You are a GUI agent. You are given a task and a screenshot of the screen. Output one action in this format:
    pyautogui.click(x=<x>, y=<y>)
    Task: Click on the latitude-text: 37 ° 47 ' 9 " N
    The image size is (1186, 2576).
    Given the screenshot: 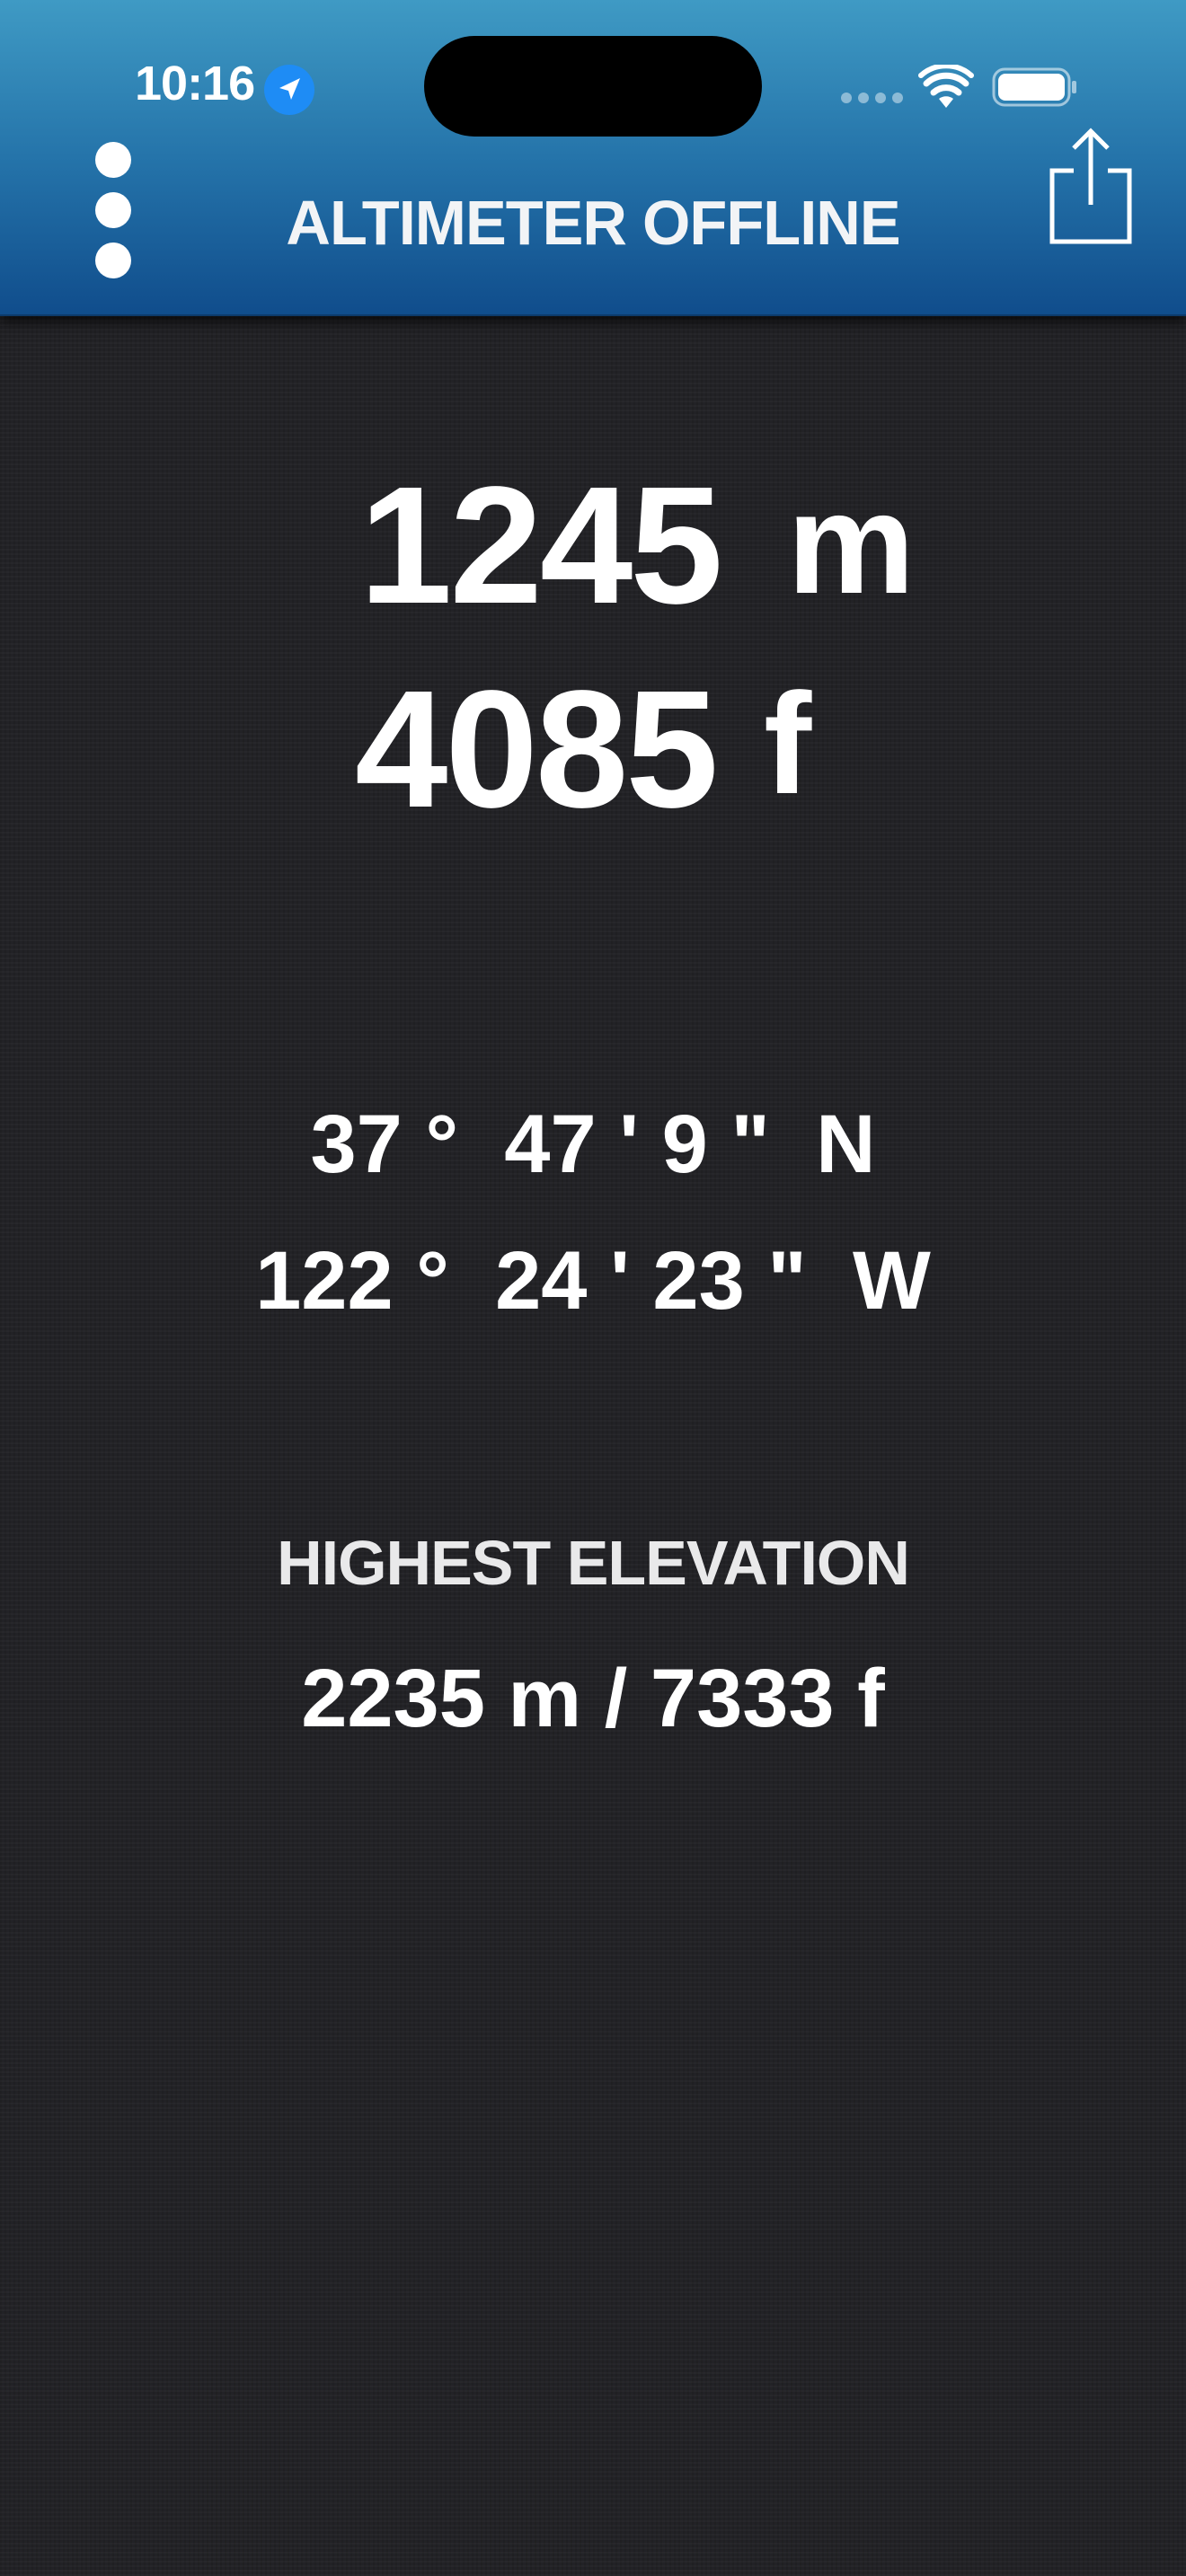 What is the action you would take?
    pyautogui.click(x=593, y=1144)
    